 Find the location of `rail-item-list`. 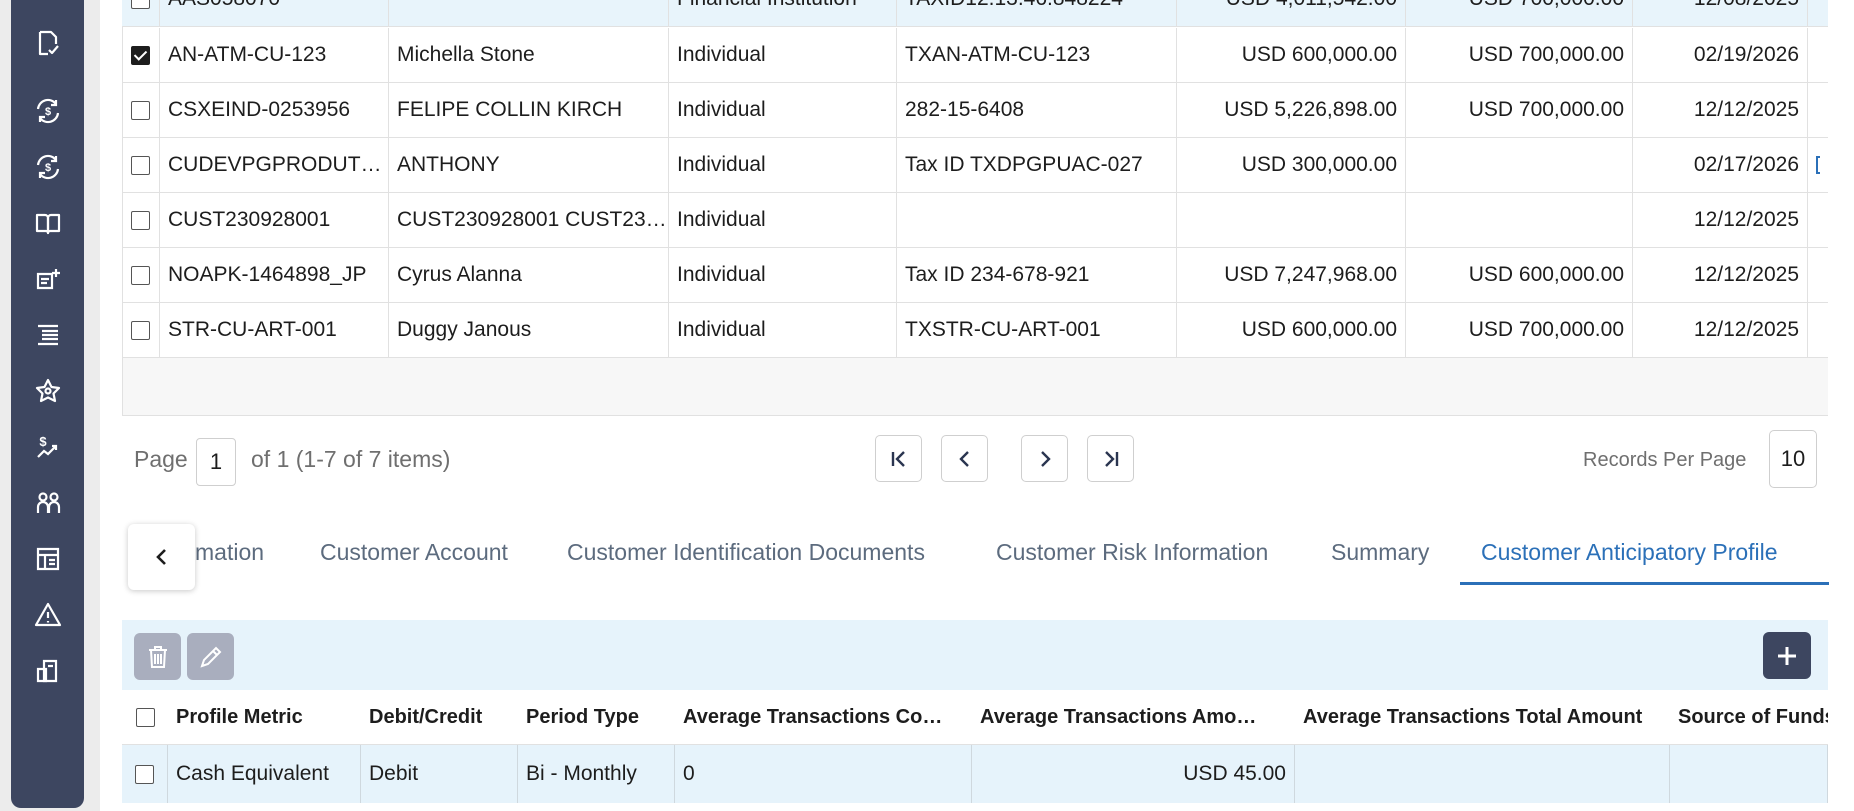

rail-item-list is located at coordinates (47, 335).